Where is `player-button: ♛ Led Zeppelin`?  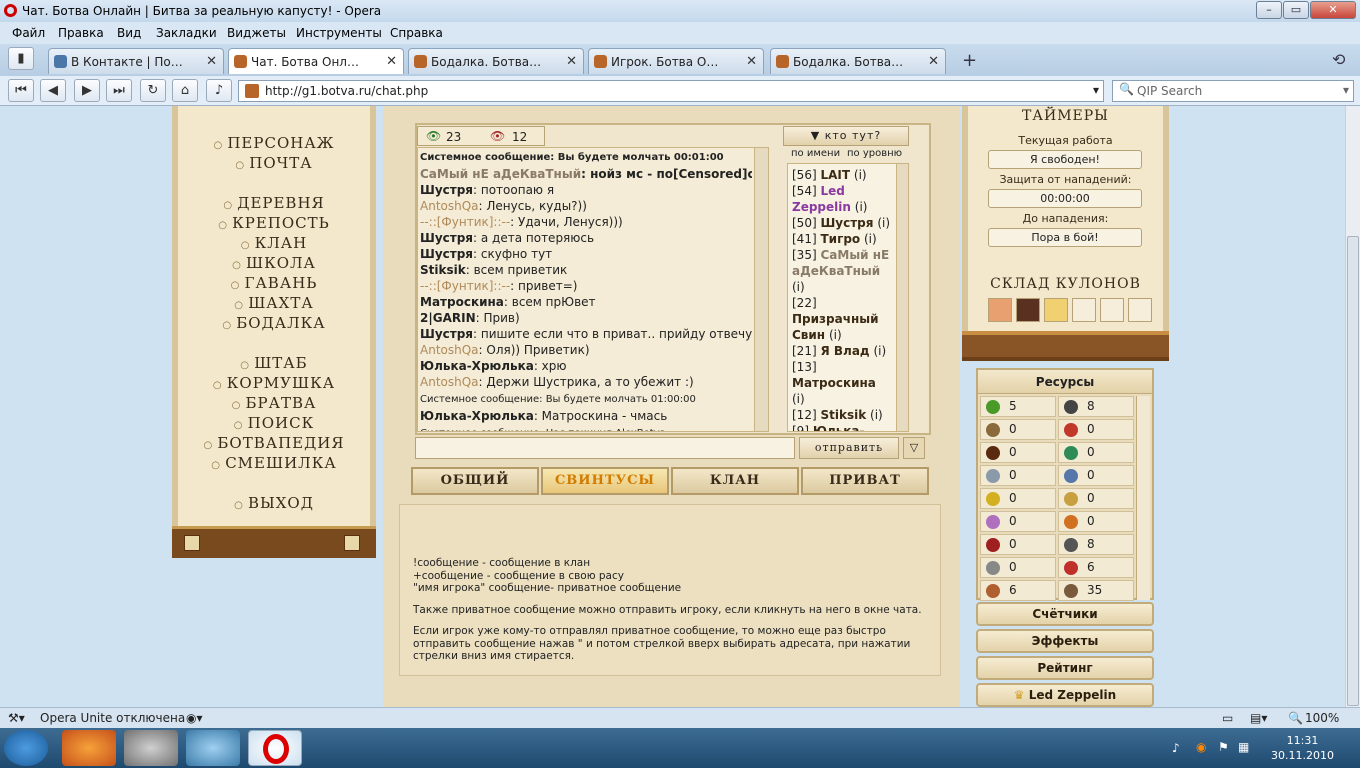
player-button: ♛ Led Zeppelin is located at coordinates (1065, 695).